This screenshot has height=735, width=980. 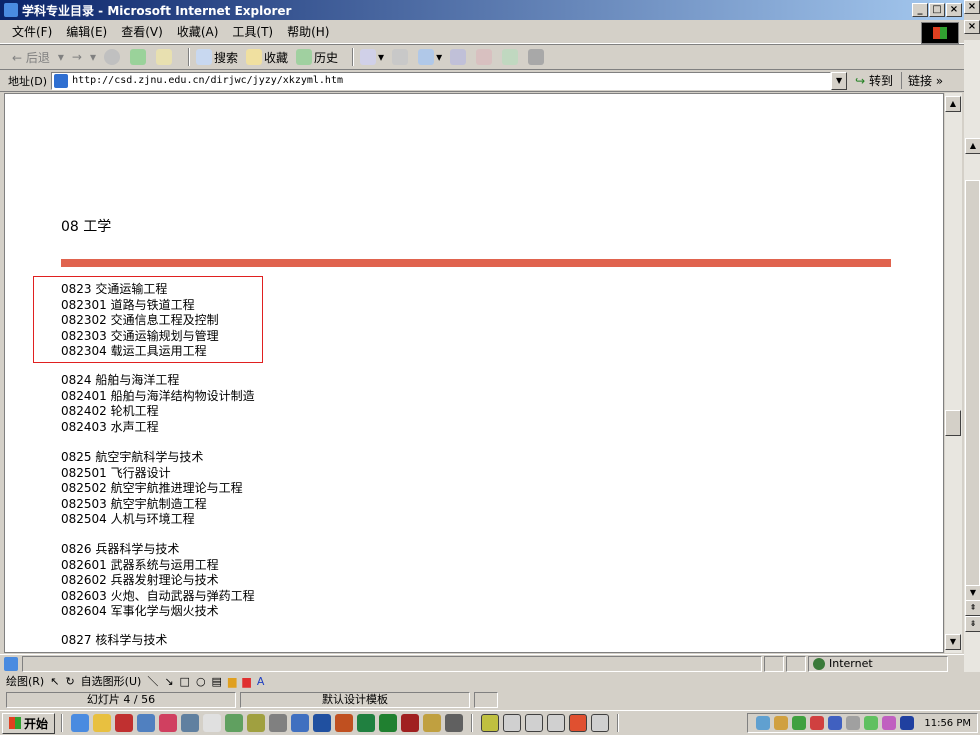 I want to click on bg-scroll-up-button: ▲, so click(x=972, y=146).